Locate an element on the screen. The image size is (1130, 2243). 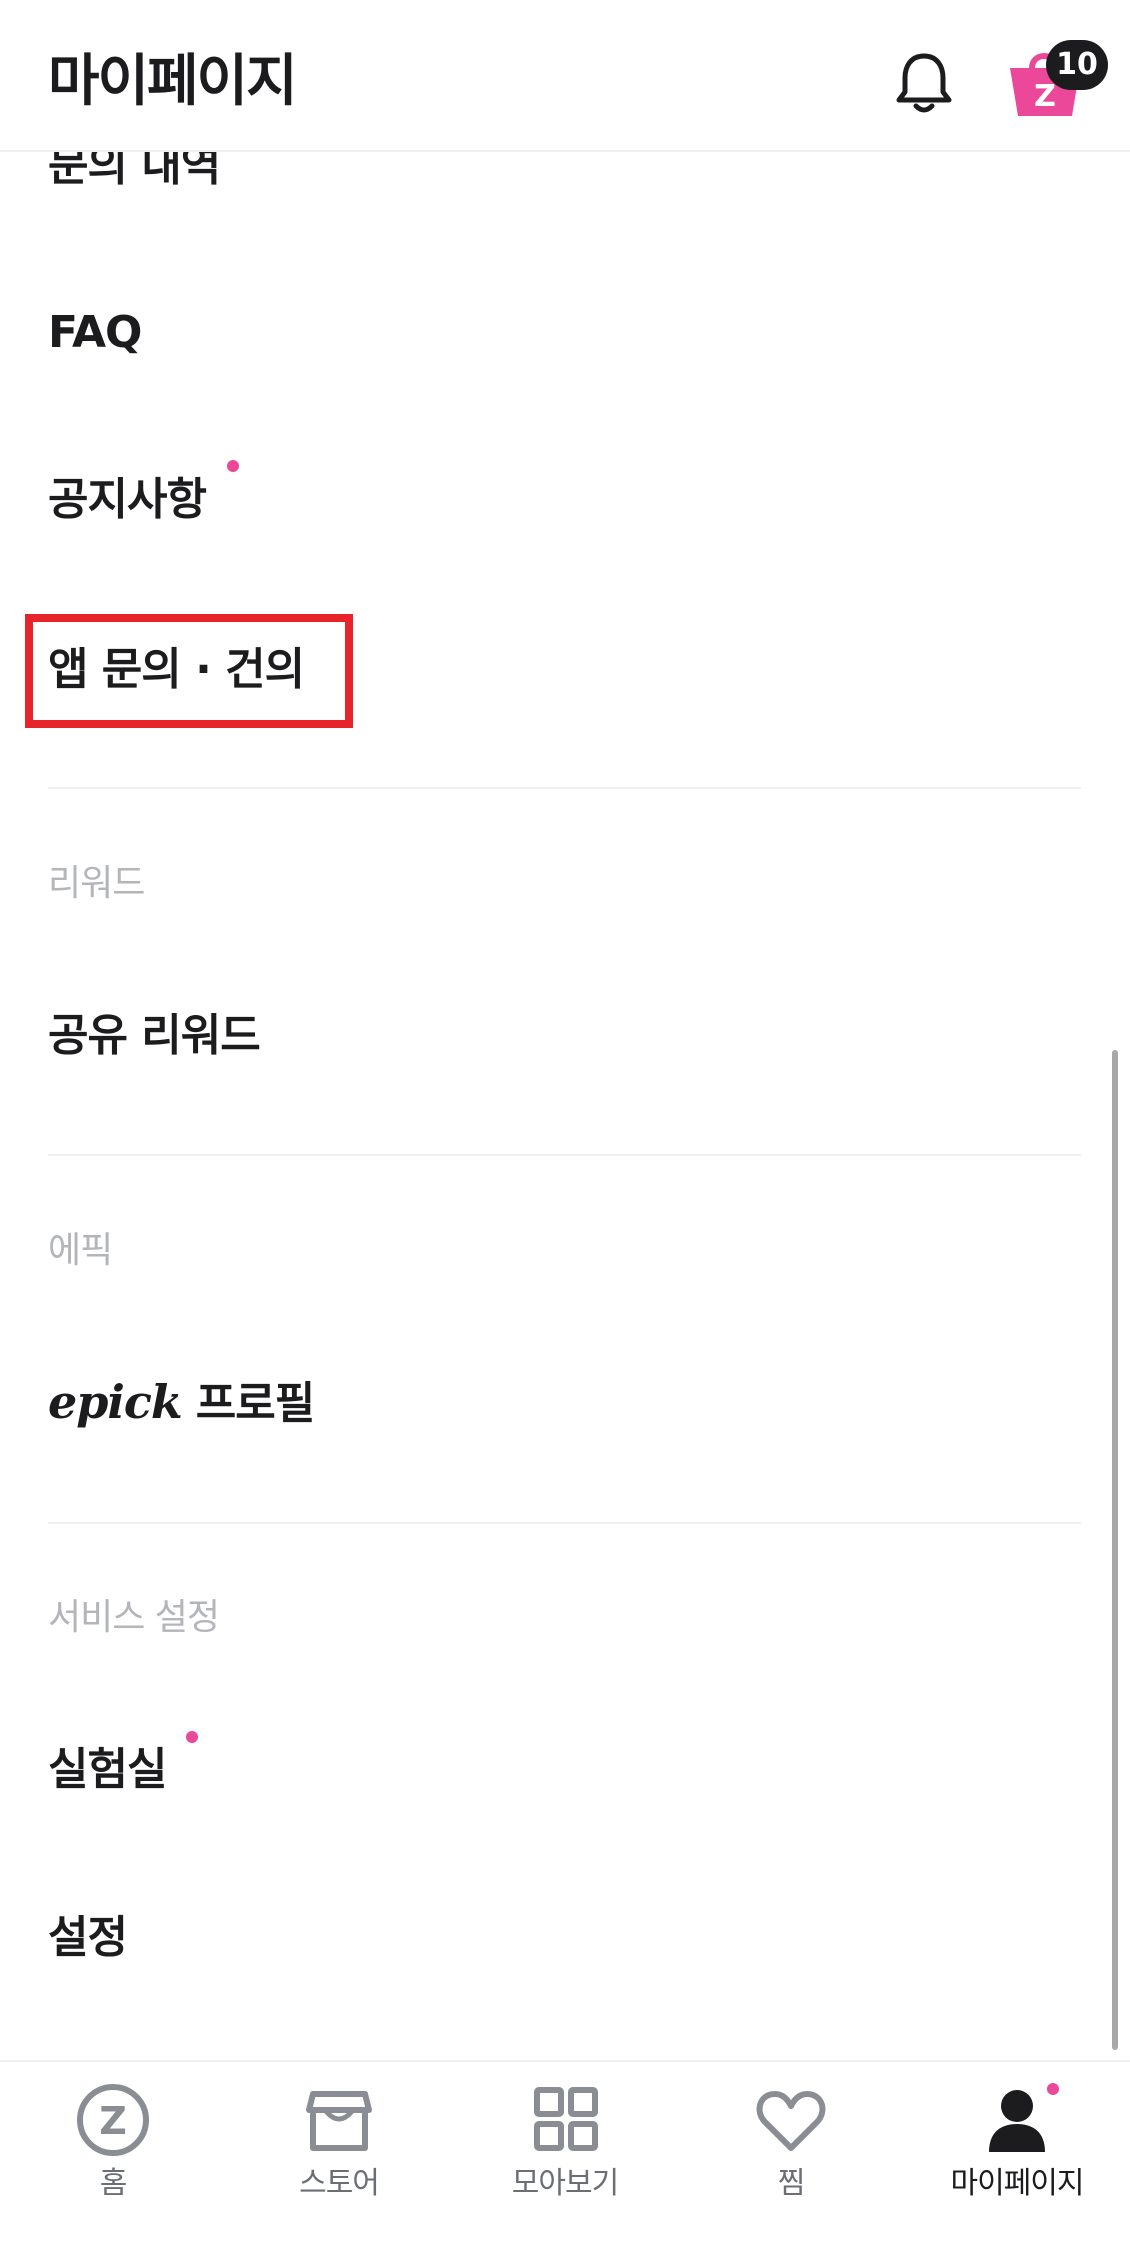
menu-item-faq: FAQ is located at coordinates (95, 333).